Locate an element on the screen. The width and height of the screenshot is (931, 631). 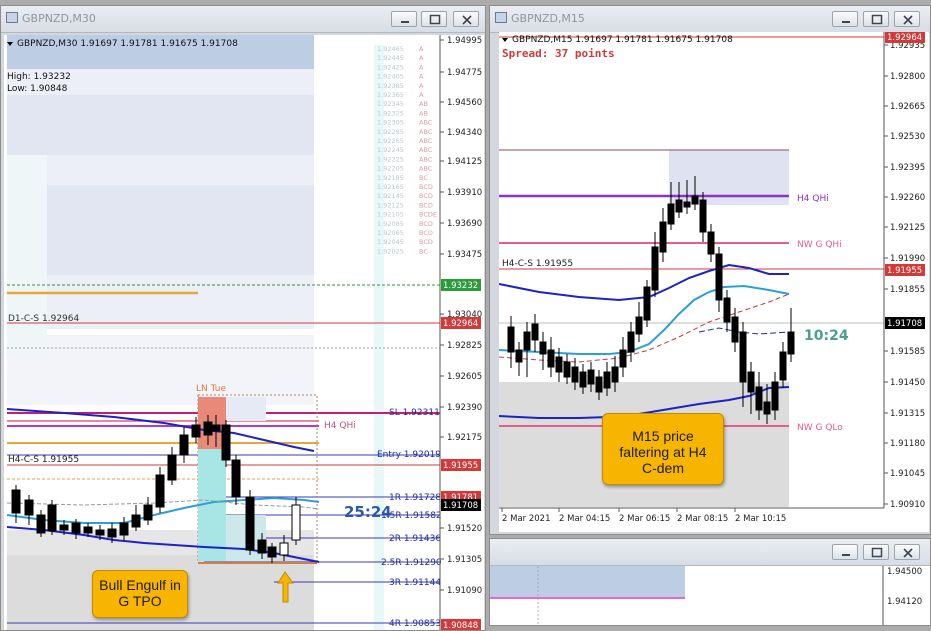
ln-tue-label: LN Tue is located at coordinates (211, 389).